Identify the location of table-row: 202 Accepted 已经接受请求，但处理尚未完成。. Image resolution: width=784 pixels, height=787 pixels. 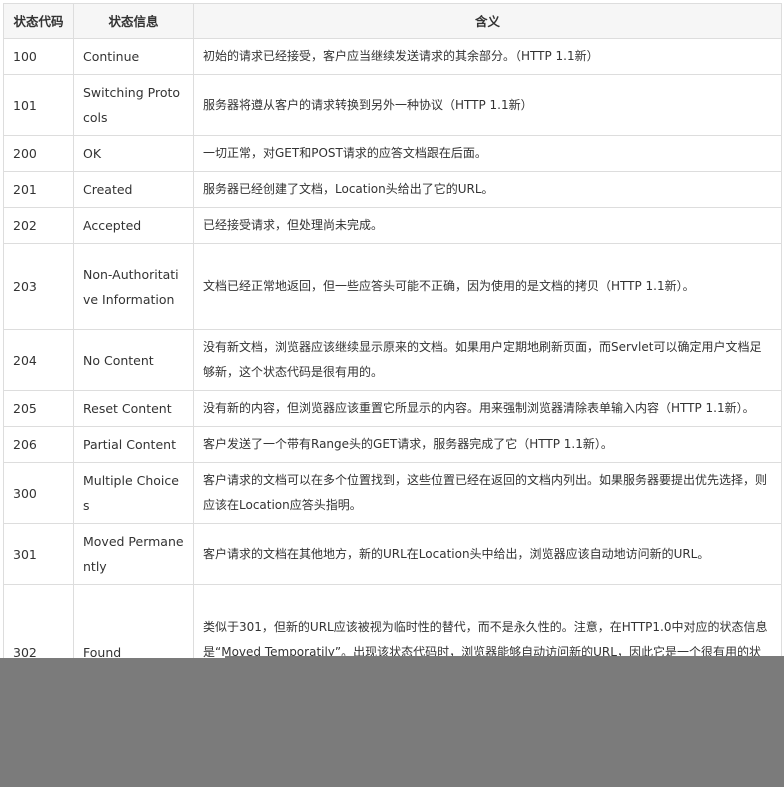
(392, 225).